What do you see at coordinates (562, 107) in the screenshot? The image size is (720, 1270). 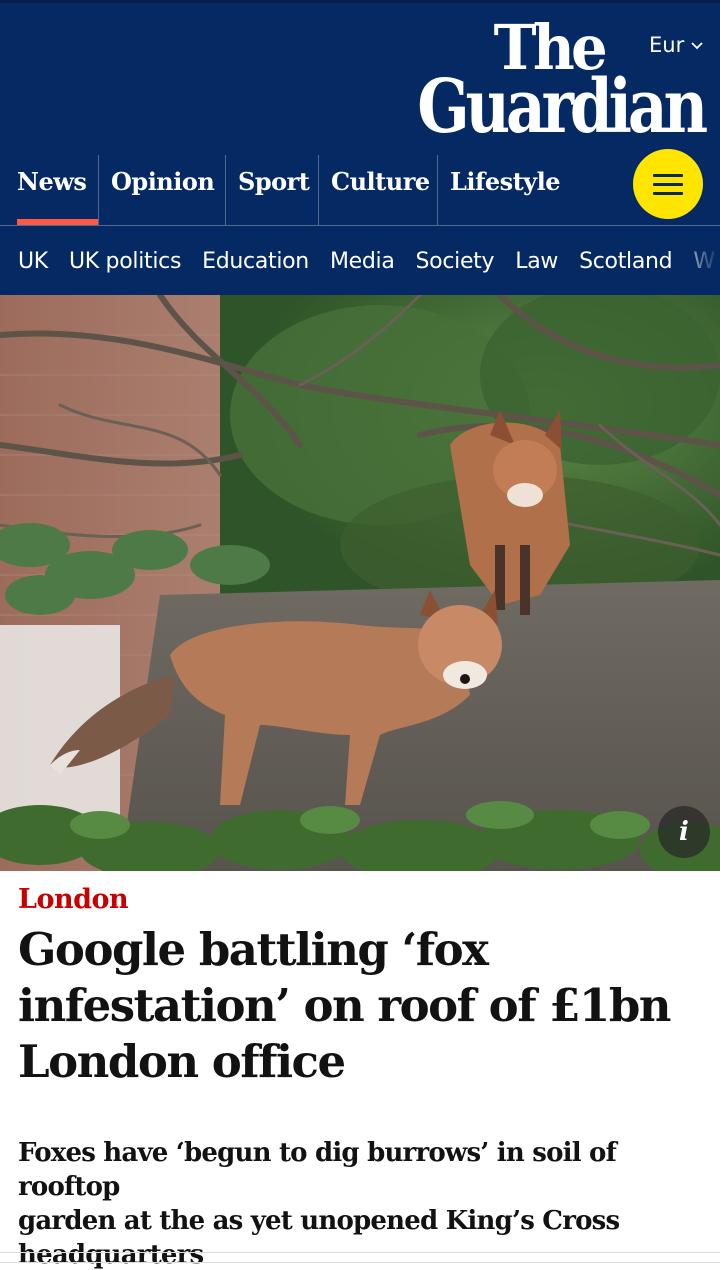 I see `logo-line-guardian: Guardian` at bounding box center [562, 107].